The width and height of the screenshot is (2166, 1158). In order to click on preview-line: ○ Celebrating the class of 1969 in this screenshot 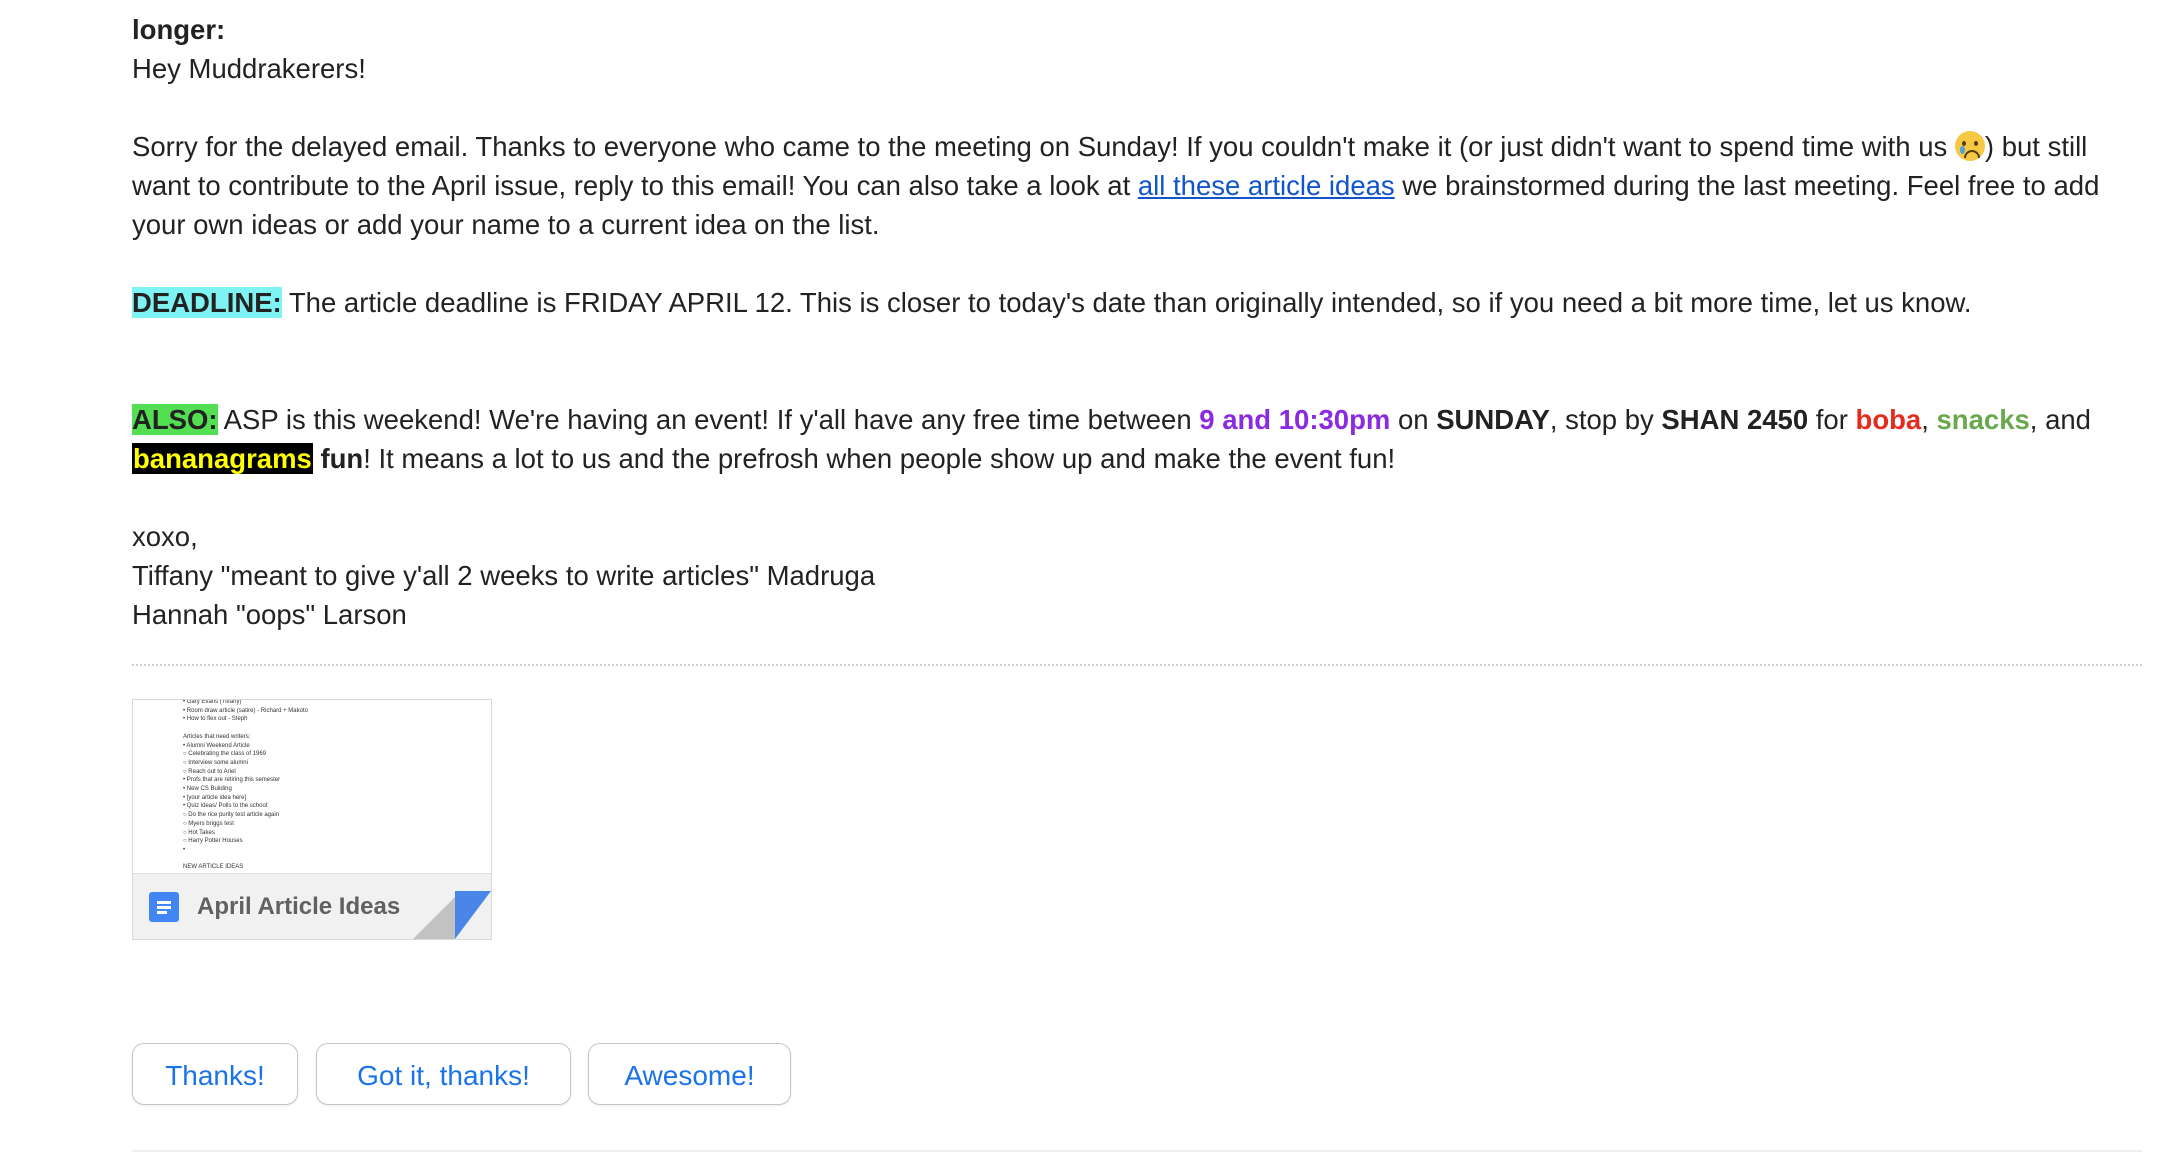, I will do `click(225, 754)`.